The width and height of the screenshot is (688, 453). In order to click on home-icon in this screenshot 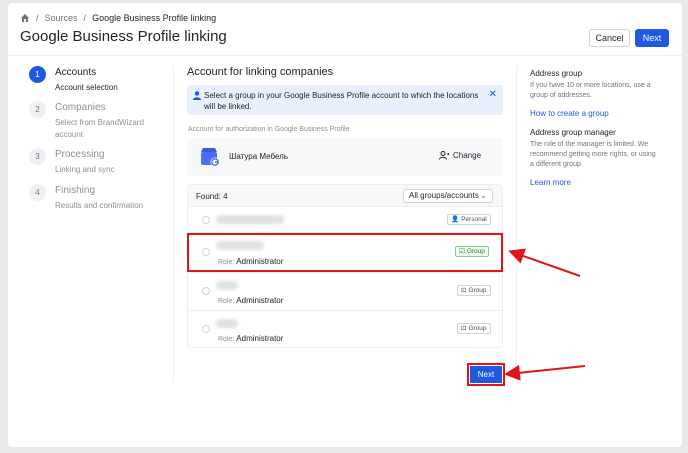, I will do `click(25, 18)`.